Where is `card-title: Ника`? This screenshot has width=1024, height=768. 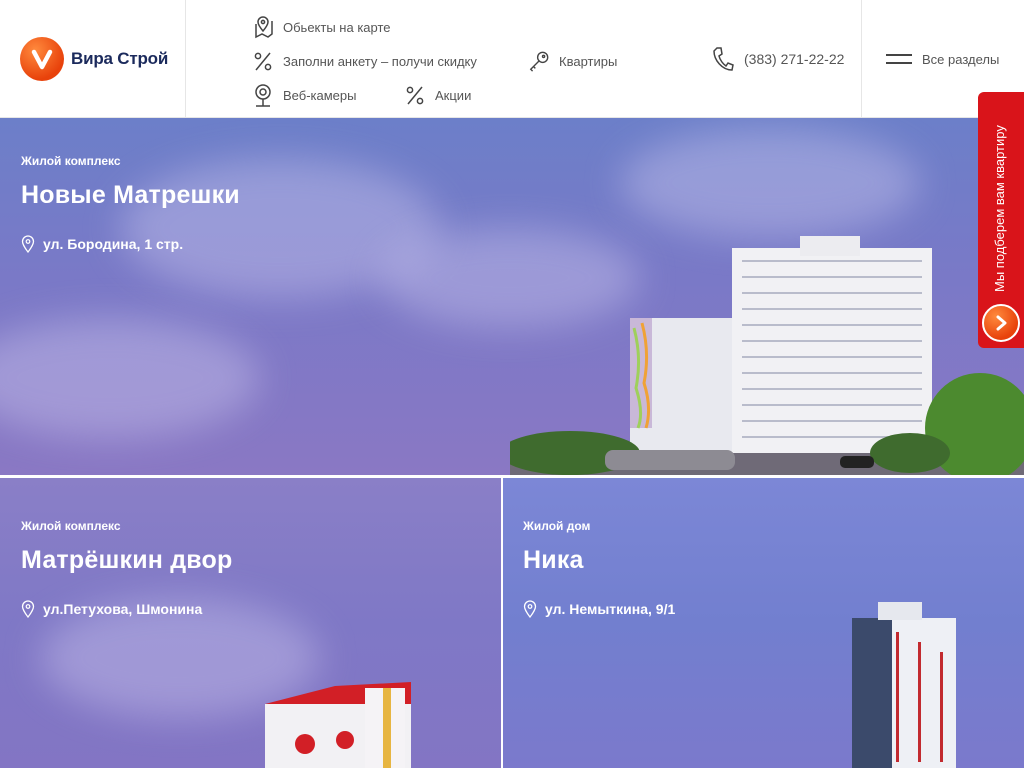
card-title: Ника is located at coordinates (553, 560).